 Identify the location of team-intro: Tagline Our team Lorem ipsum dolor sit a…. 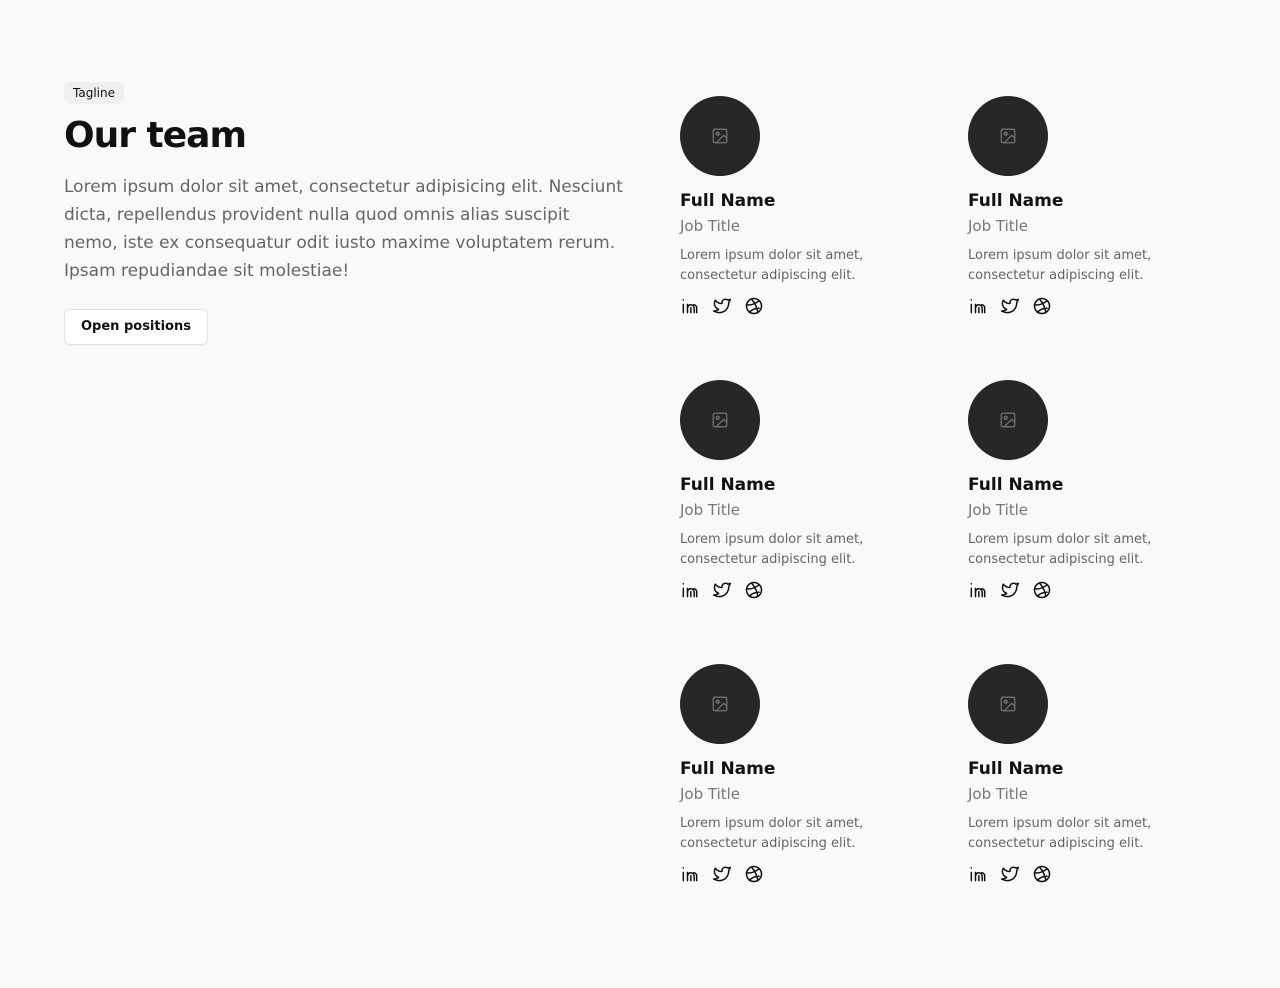
(344, 213).